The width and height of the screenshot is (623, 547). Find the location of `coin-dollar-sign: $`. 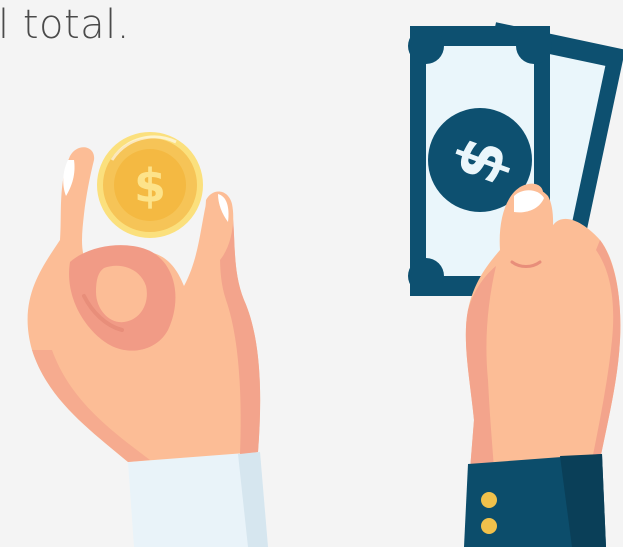

coin-dollar-sign: $ is located at coordinates (150, 186).